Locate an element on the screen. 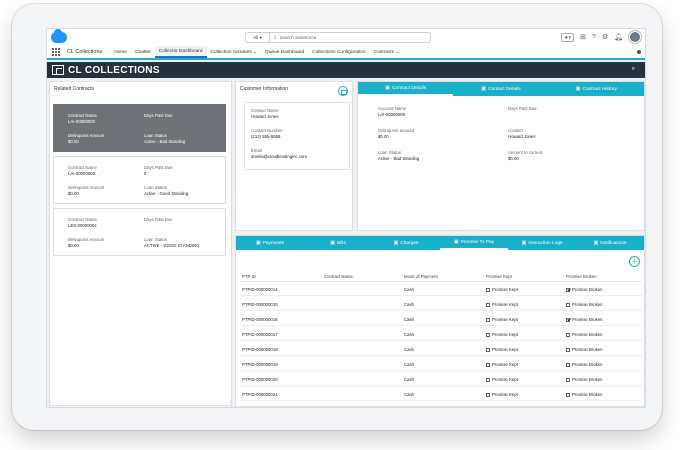  nav-queue-dashboard: Queue Dashboard is located at coordinates (284, 52).